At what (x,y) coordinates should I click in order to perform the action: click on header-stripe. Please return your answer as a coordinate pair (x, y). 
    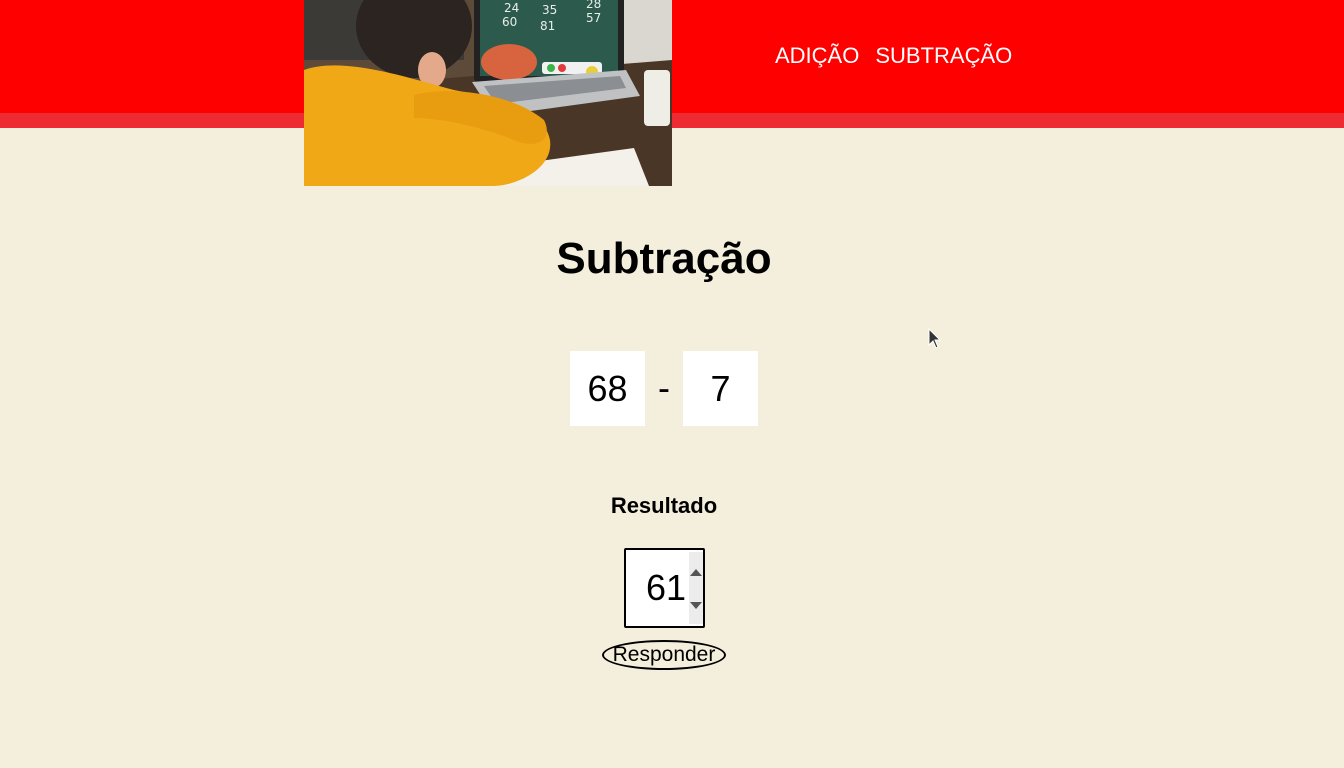
    Looking at the image, I should click on (672, 120).